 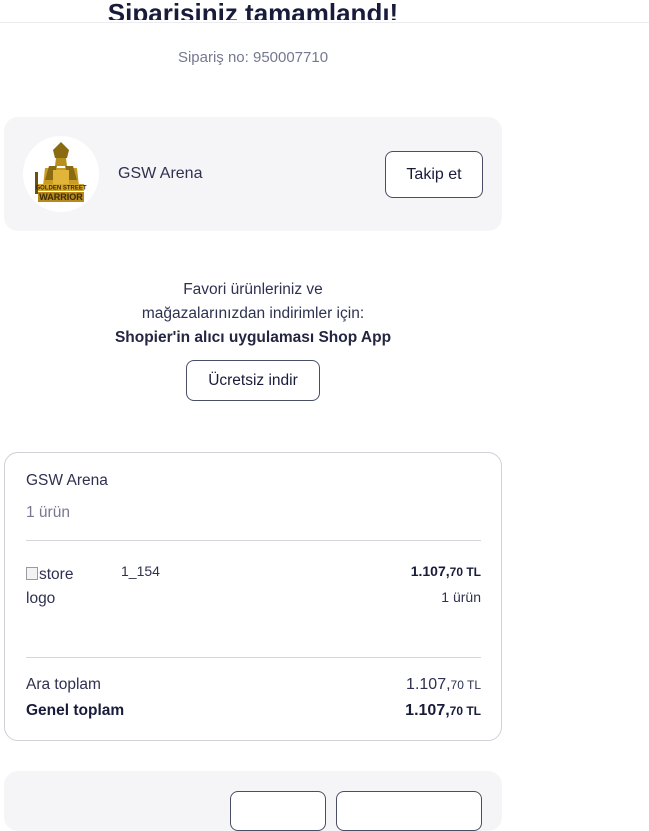 What do you see at coordinates (428, 684) in the screenshot?
I see `subtotal-main: 1.107,` at bounding box center [428, 684].